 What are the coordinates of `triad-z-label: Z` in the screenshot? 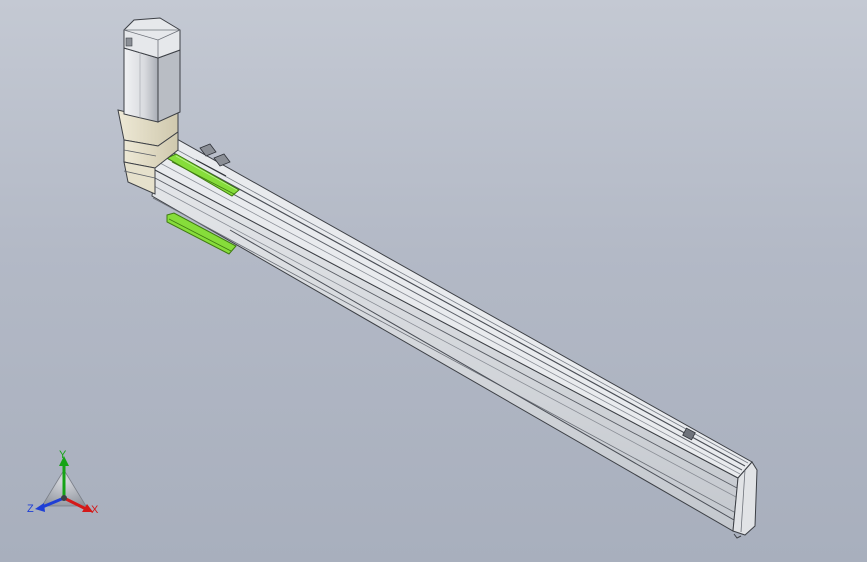 It's located at (30, 509).